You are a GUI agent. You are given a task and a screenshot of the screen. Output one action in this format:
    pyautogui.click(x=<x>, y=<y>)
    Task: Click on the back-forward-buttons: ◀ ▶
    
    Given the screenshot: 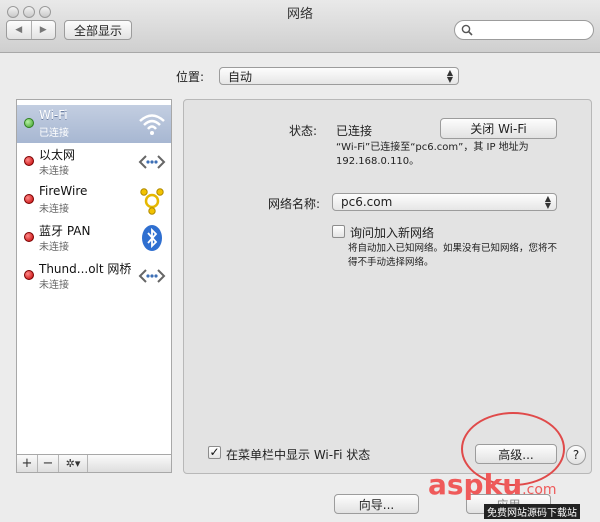 What is the action you would take?
    pyautogui.click(x=31, y=30)
    